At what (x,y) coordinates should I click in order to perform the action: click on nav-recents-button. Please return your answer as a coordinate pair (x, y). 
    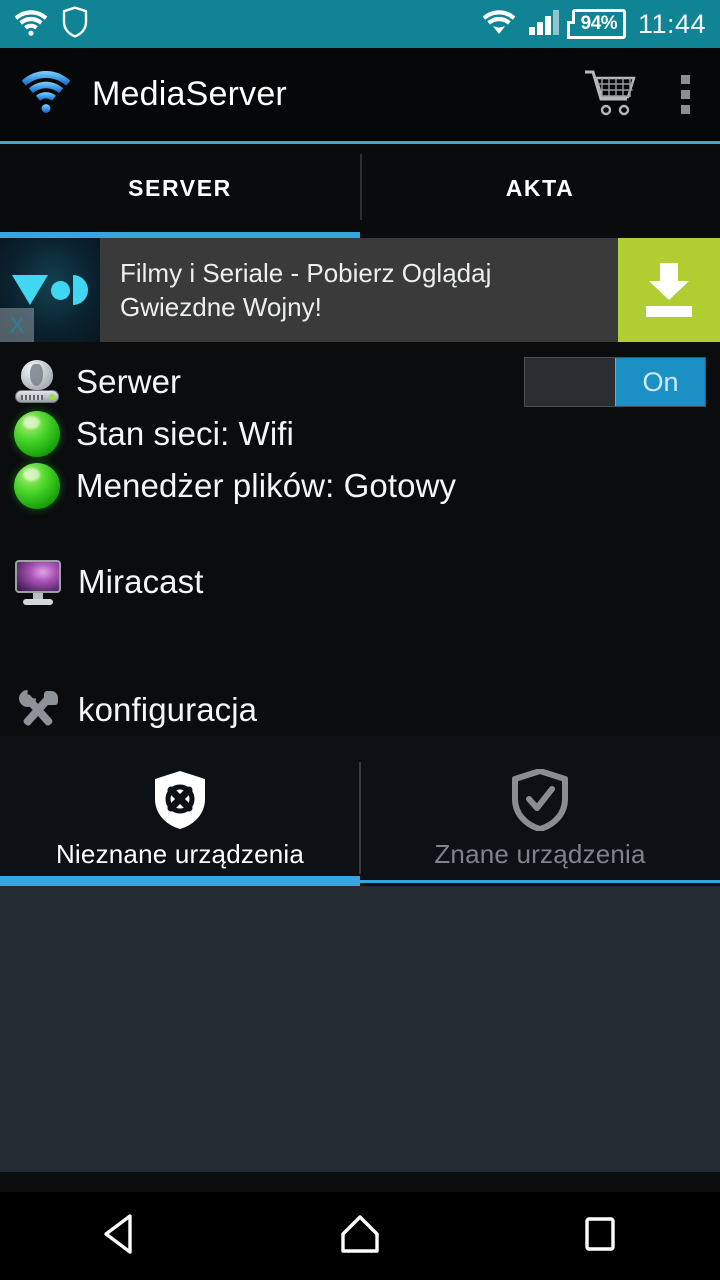
    Looking at the image, I should click on (600, 1236).